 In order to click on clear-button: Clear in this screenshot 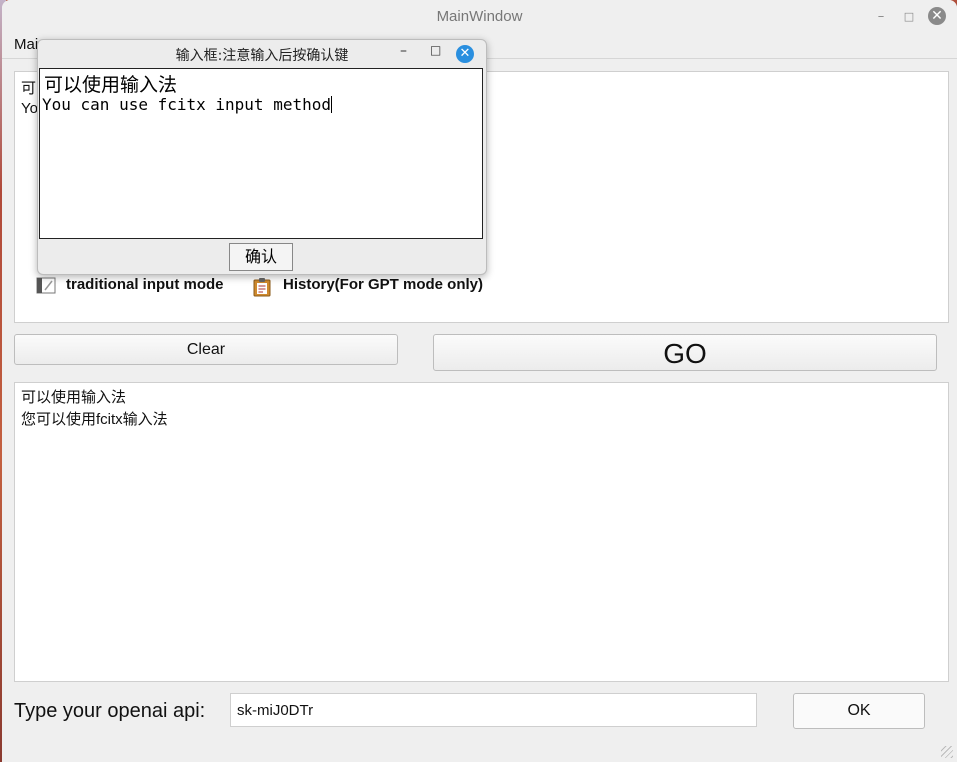, I will do `click(206, 349)`.